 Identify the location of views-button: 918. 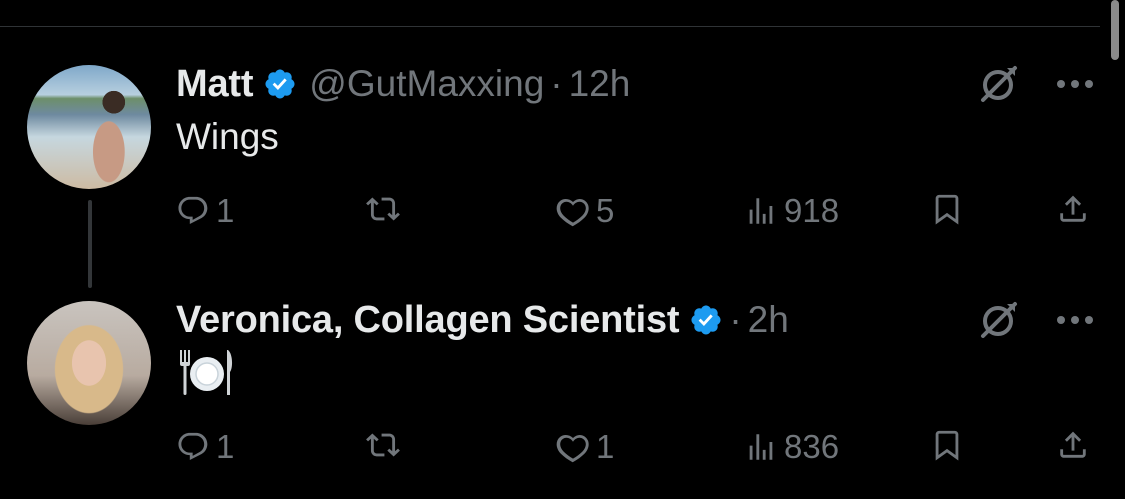
(791, 211).